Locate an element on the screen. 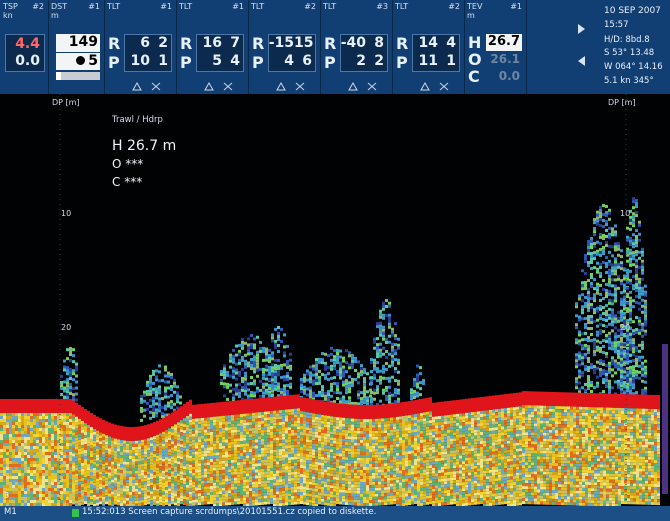 The image size is (670, 521). pitch-value-2: 2 is located at coordinates (379, 61).